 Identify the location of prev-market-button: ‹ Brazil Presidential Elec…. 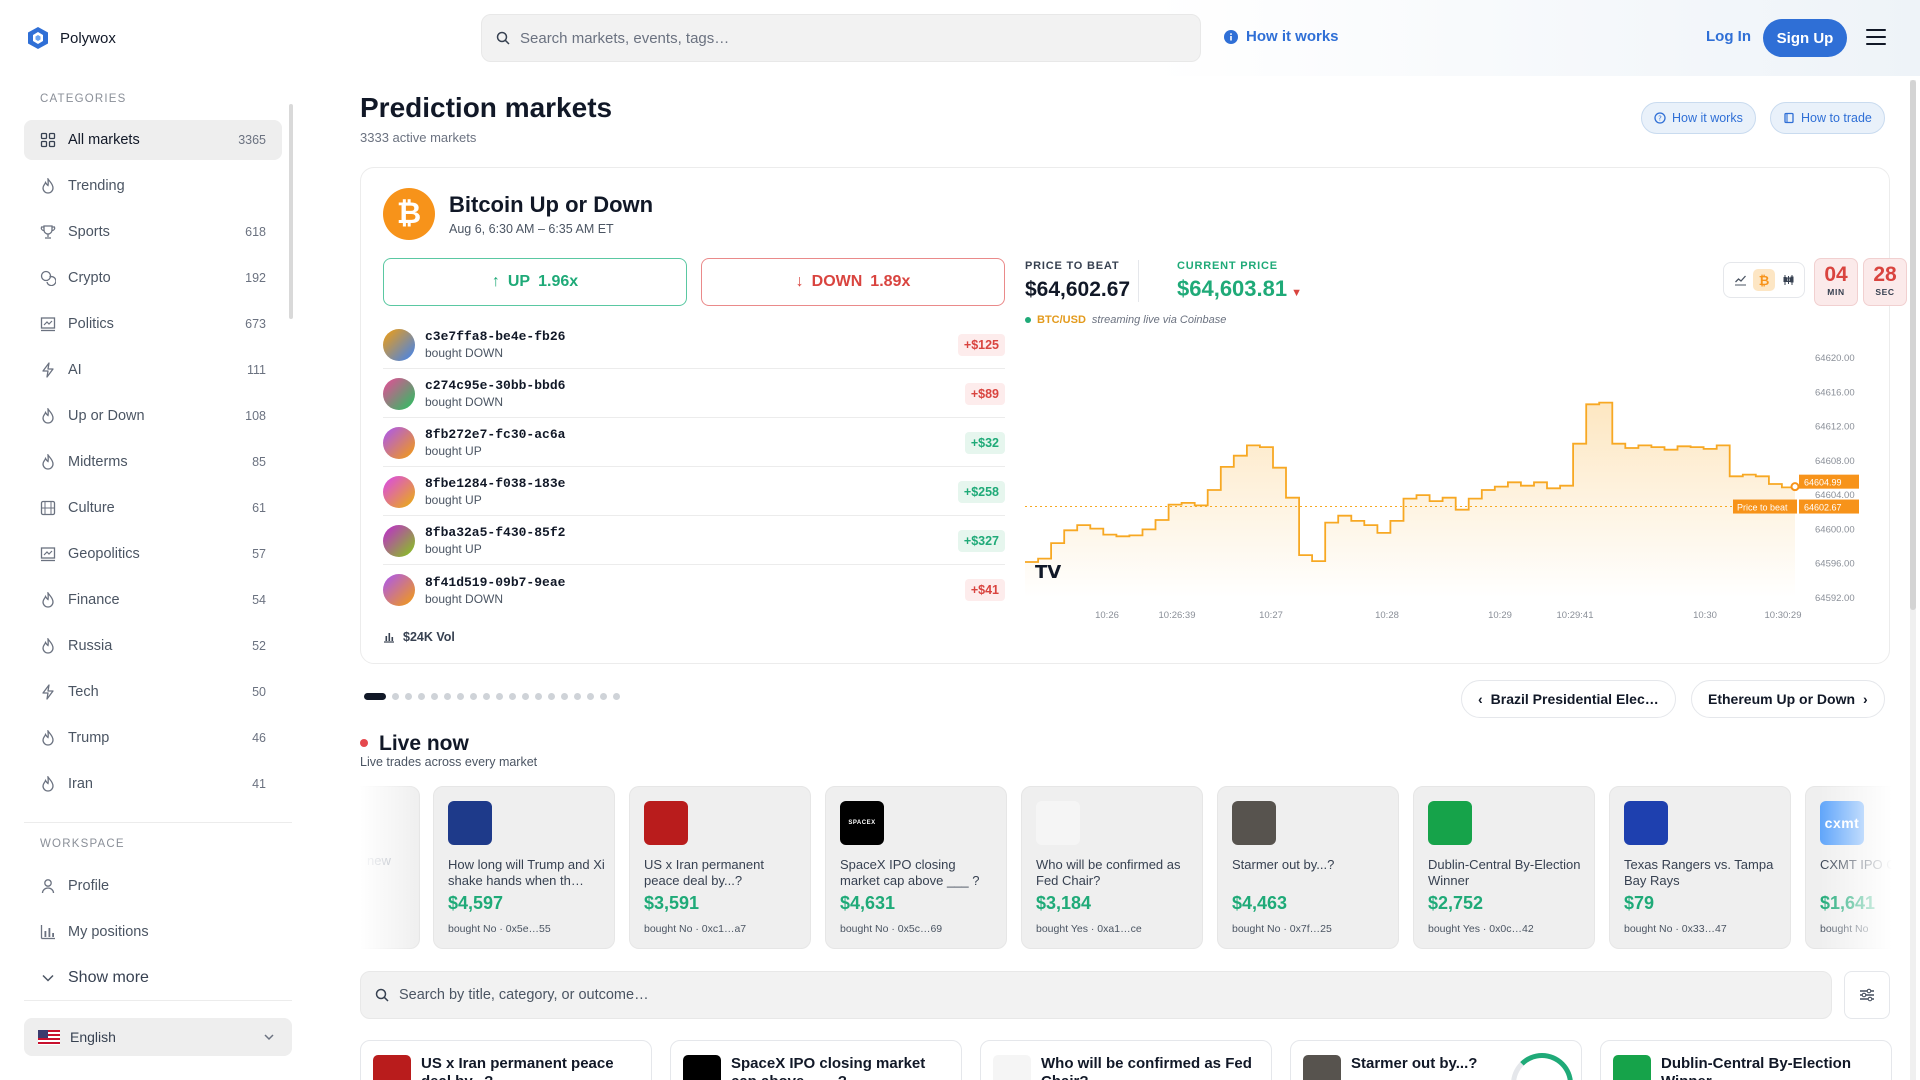
(1568, 699).